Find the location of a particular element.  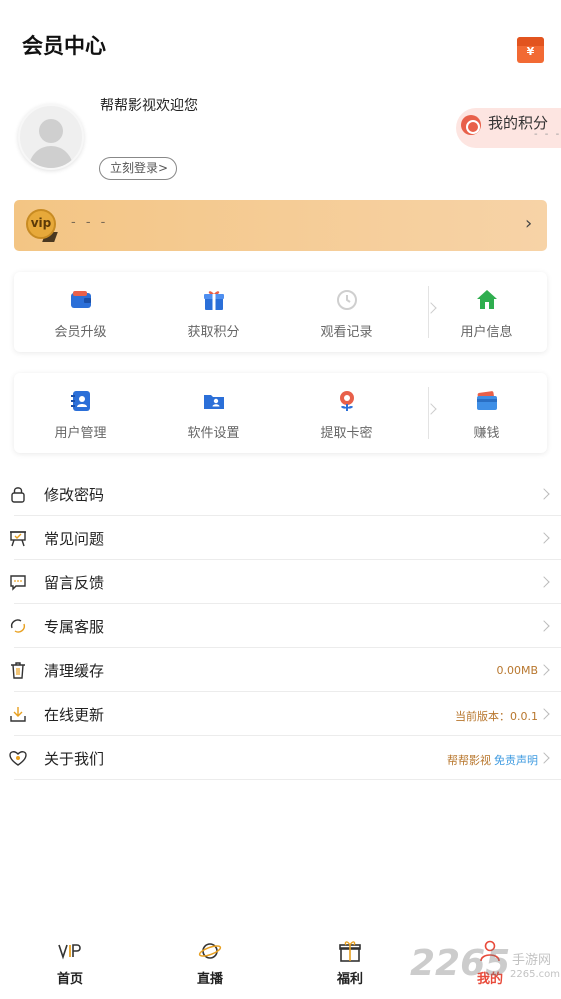

chat-bubble-icon is located at coordinates (18, 583).